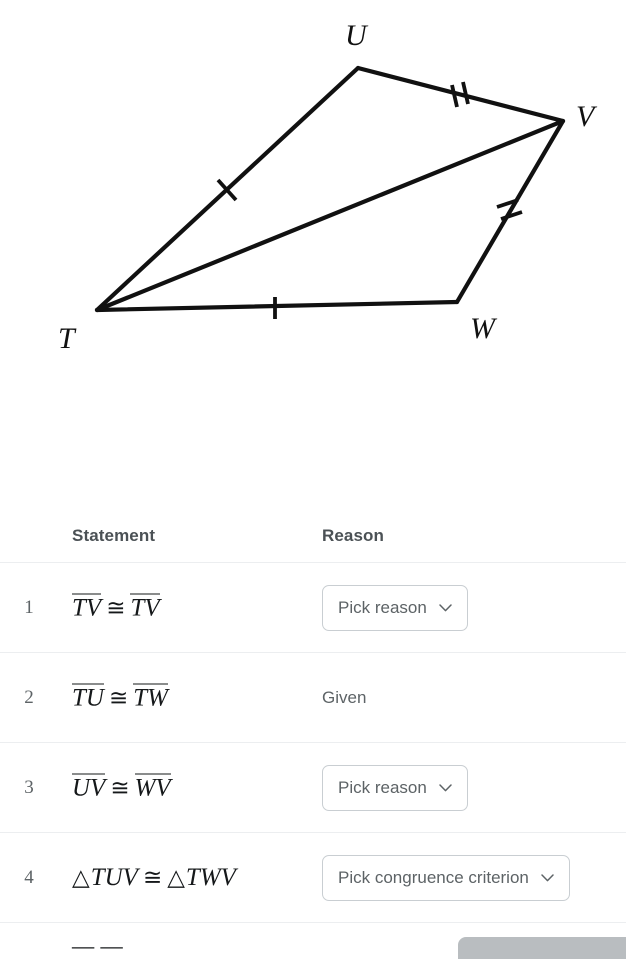  Describe the element at coordinates (313, 608) in the screenshot. I see `table-row: 1 TV ≅ TV Pick reason` at that location.